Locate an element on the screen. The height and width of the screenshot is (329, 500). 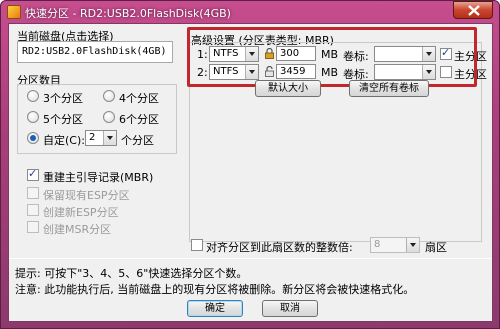
close-button is located at coordinates (473, 10).